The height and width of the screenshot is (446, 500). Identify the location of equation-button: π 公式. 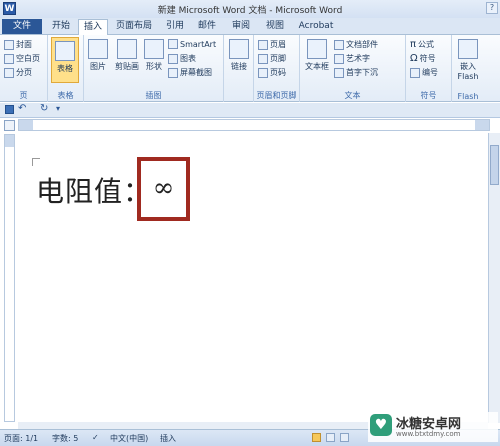
(422, 44).